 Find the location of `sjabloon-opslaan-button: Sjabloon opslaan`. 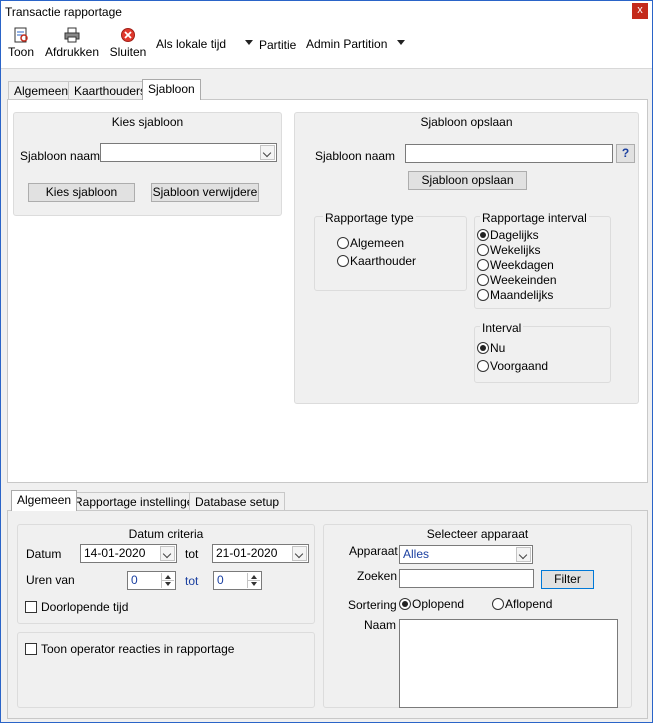

sjabloon-opslaan-button: Sjabloon opslaan is located at coordinates (467, 180).